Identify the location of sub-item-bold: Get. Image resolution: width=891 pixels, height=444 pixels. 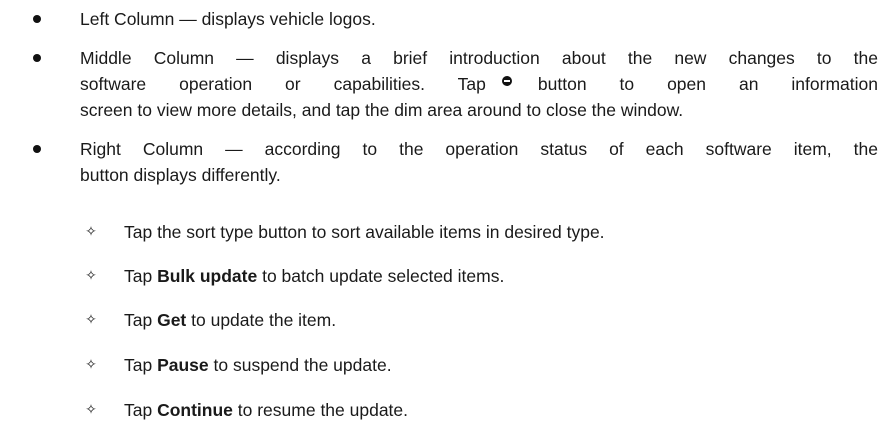
(172, 320).